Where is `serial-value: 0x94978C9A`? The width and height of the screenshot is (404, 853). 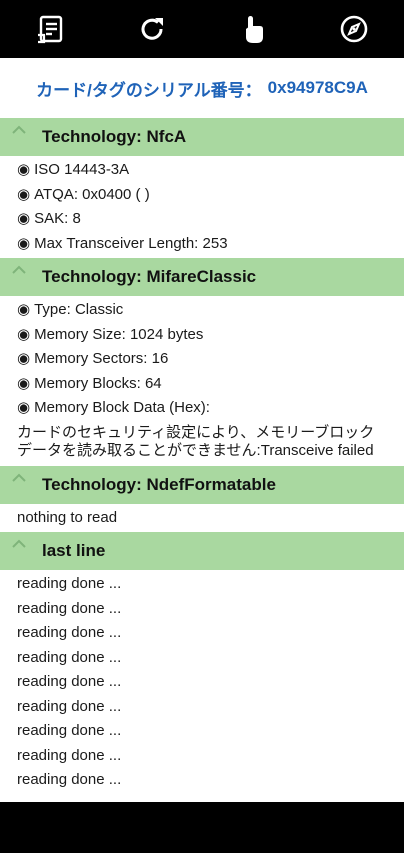 serial-value: 0x94978C9A is located at coordinates (317, 87).